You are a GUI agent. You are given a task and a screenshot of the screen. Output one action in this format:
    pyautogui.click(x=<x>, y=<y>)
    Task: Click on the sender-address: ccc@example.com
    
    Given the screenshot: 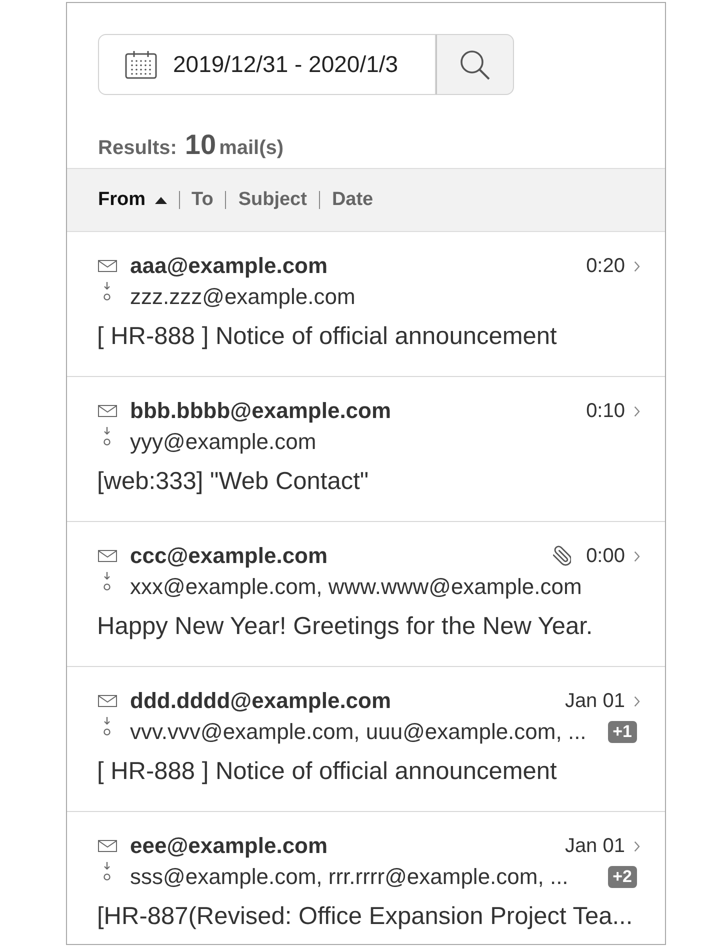 What is the action you would take?
    pyautogui.click(x=229, y=556)
    